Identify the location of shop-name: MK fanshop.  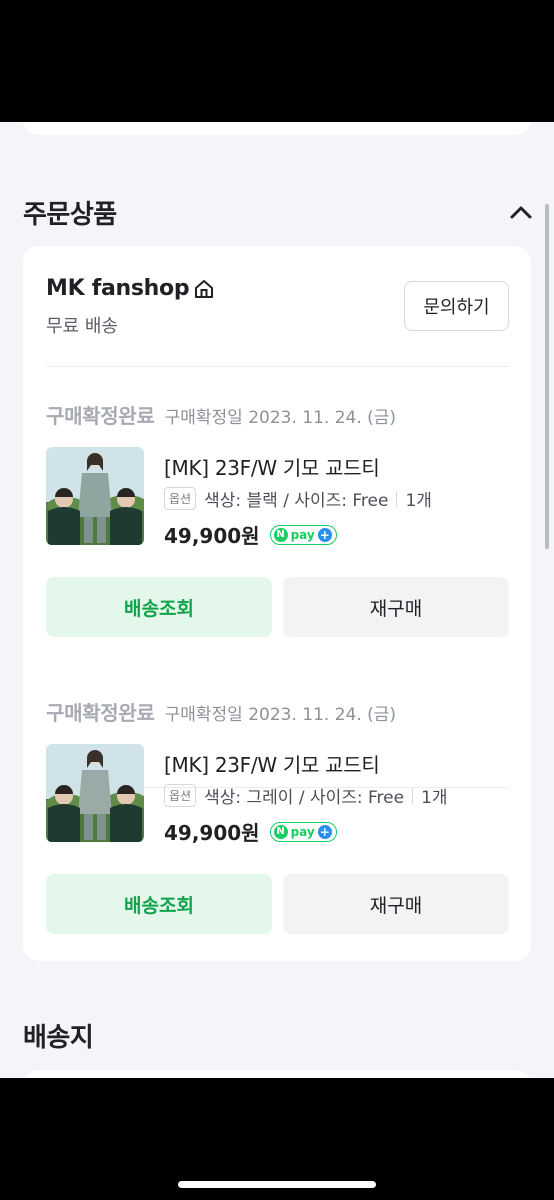
(130, 288).